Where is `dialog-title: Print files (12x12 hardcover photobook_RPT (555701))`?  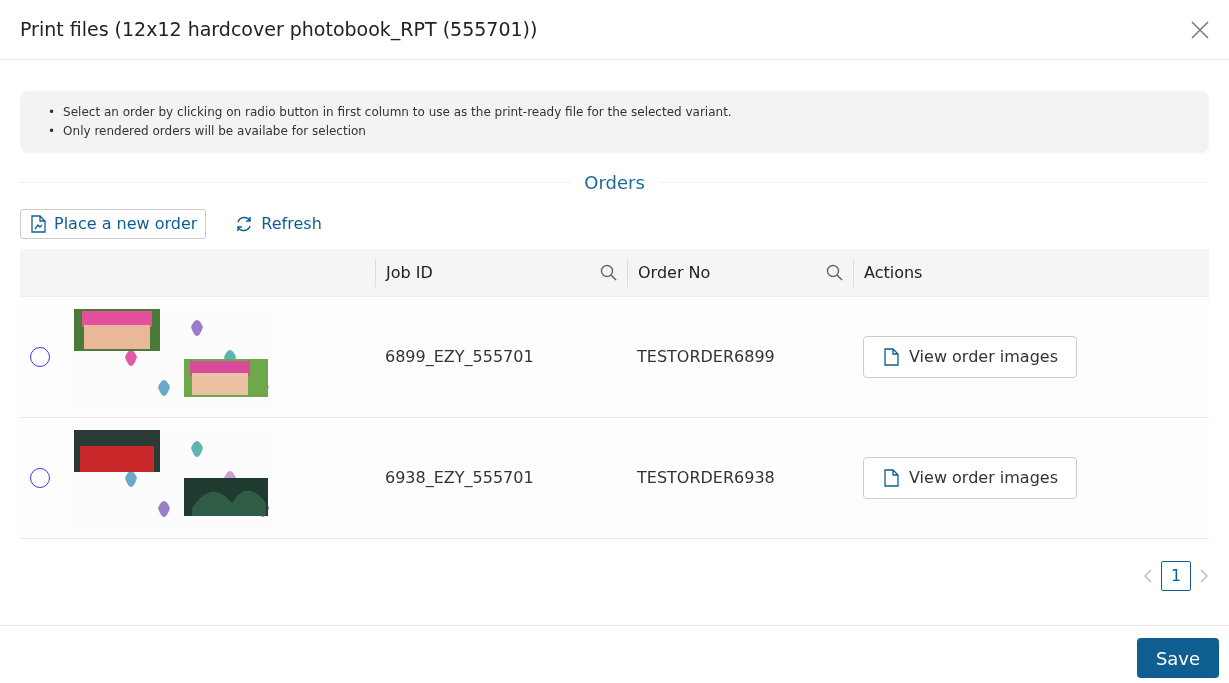
dialog-title: Print files (12x12 hardcover photobook_RPT (555701)) is located at coordinates (279, 30).